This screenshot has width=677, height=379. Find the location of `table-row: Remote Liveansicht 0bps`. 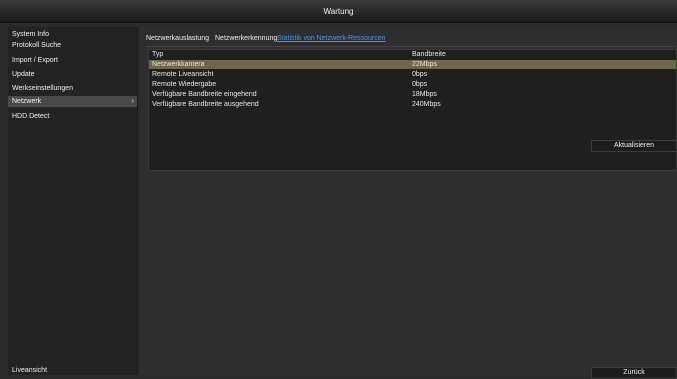

table-row: Remote Liveansicht 0bps is located at coordinates (412, 74).